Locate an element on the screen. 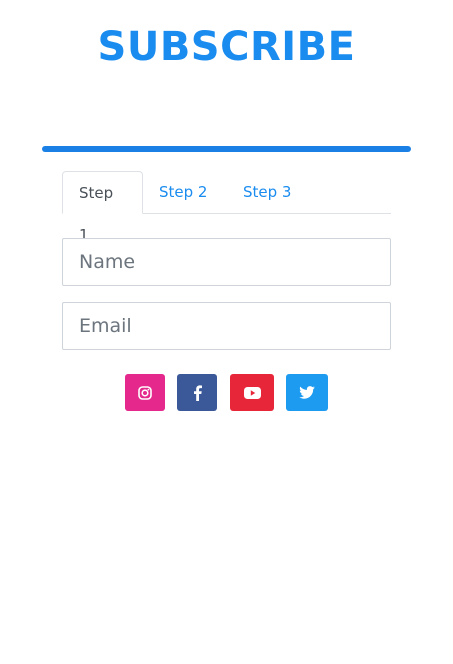 The width and height of the screenshot is (453, 664). facebook-icon is located at coordinates (197, 392).